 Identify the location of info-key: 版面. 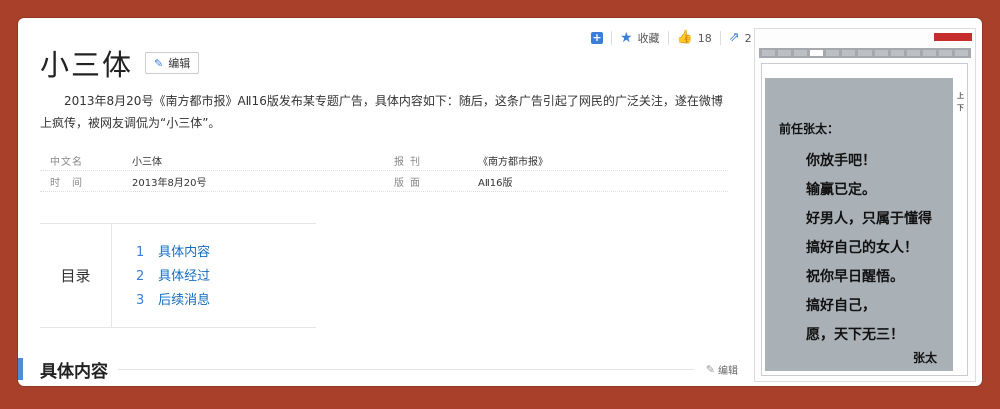
(410, 183).